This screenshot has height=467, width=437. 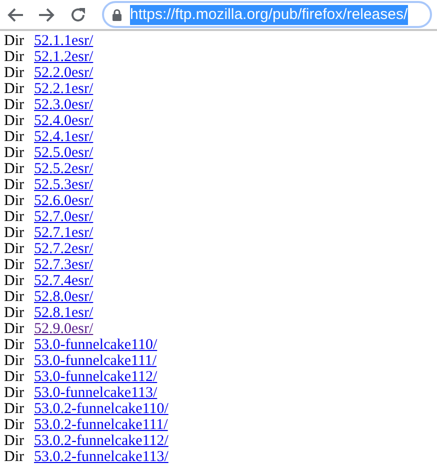 I want to click on back-arrow-icon, so click(x=15, y=14).